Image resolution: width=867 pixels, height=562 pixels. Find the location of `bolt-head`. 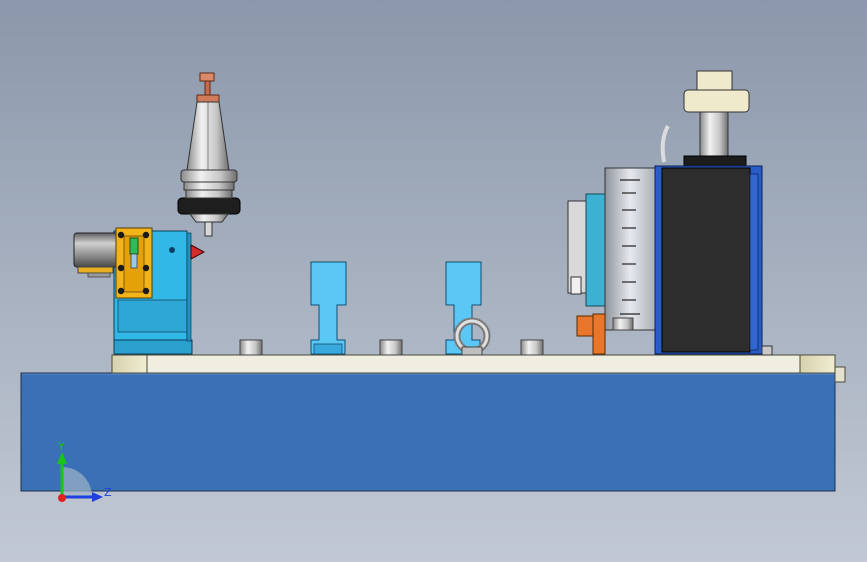

bolt-head is located at coordinates (391, 347).